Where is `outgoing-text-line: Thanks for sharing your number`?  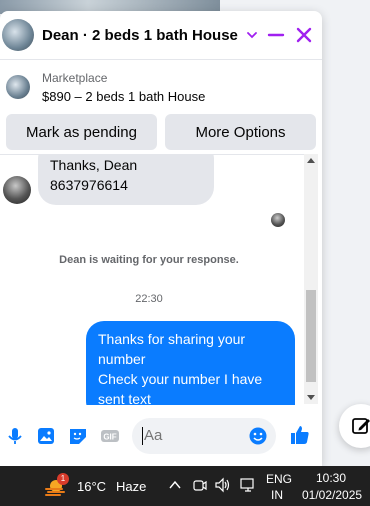 outgoing-text-line: Thanks for sharing your number is located at coordinates (172, 349).